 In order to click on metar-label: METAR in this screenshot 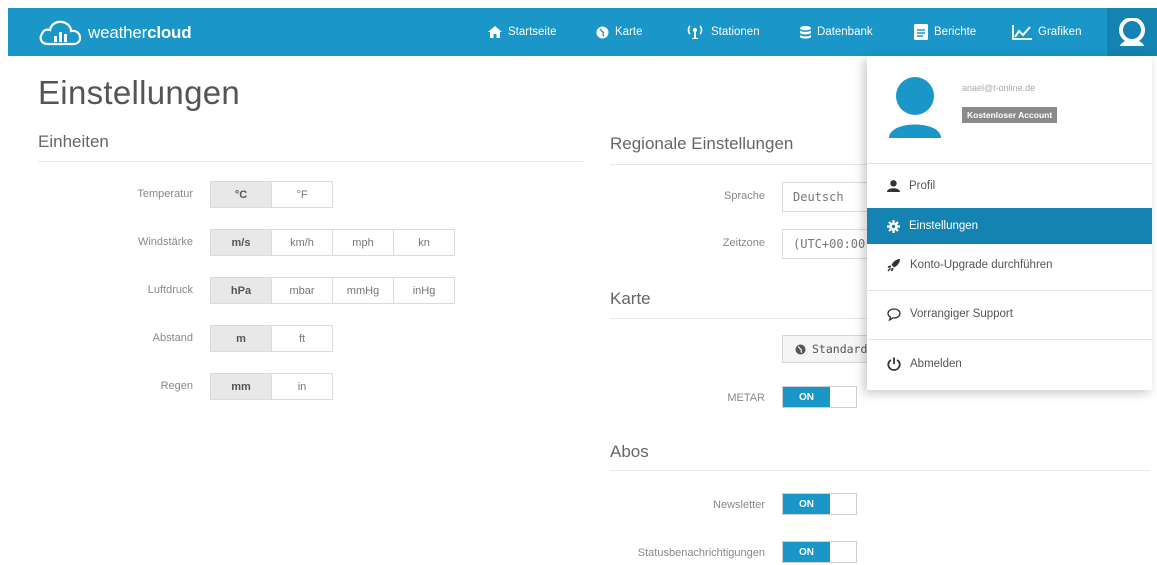, I will do `click(746, 398)`.